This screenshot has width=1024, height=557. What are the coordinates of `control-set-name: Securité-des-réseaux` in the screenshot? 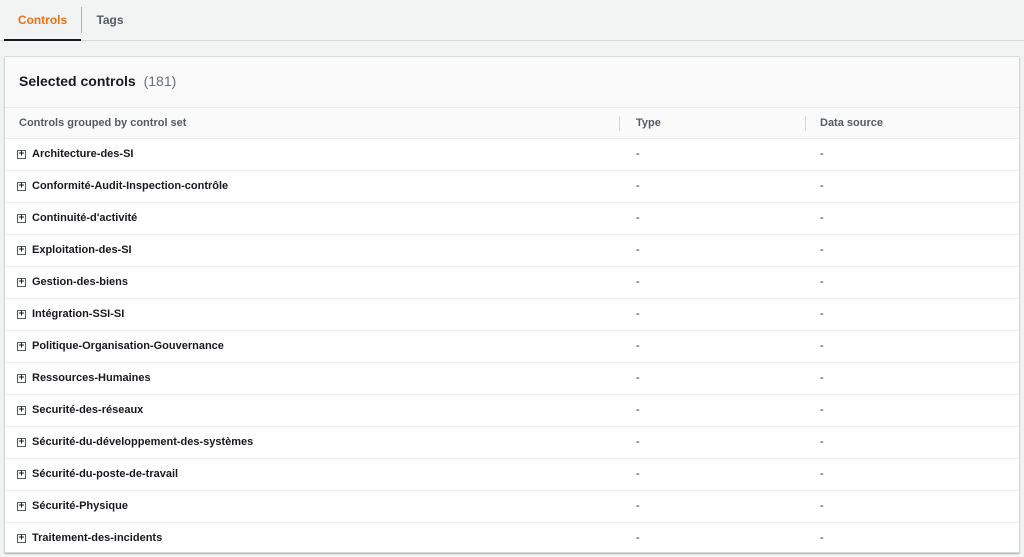 It's located at (87, 410).